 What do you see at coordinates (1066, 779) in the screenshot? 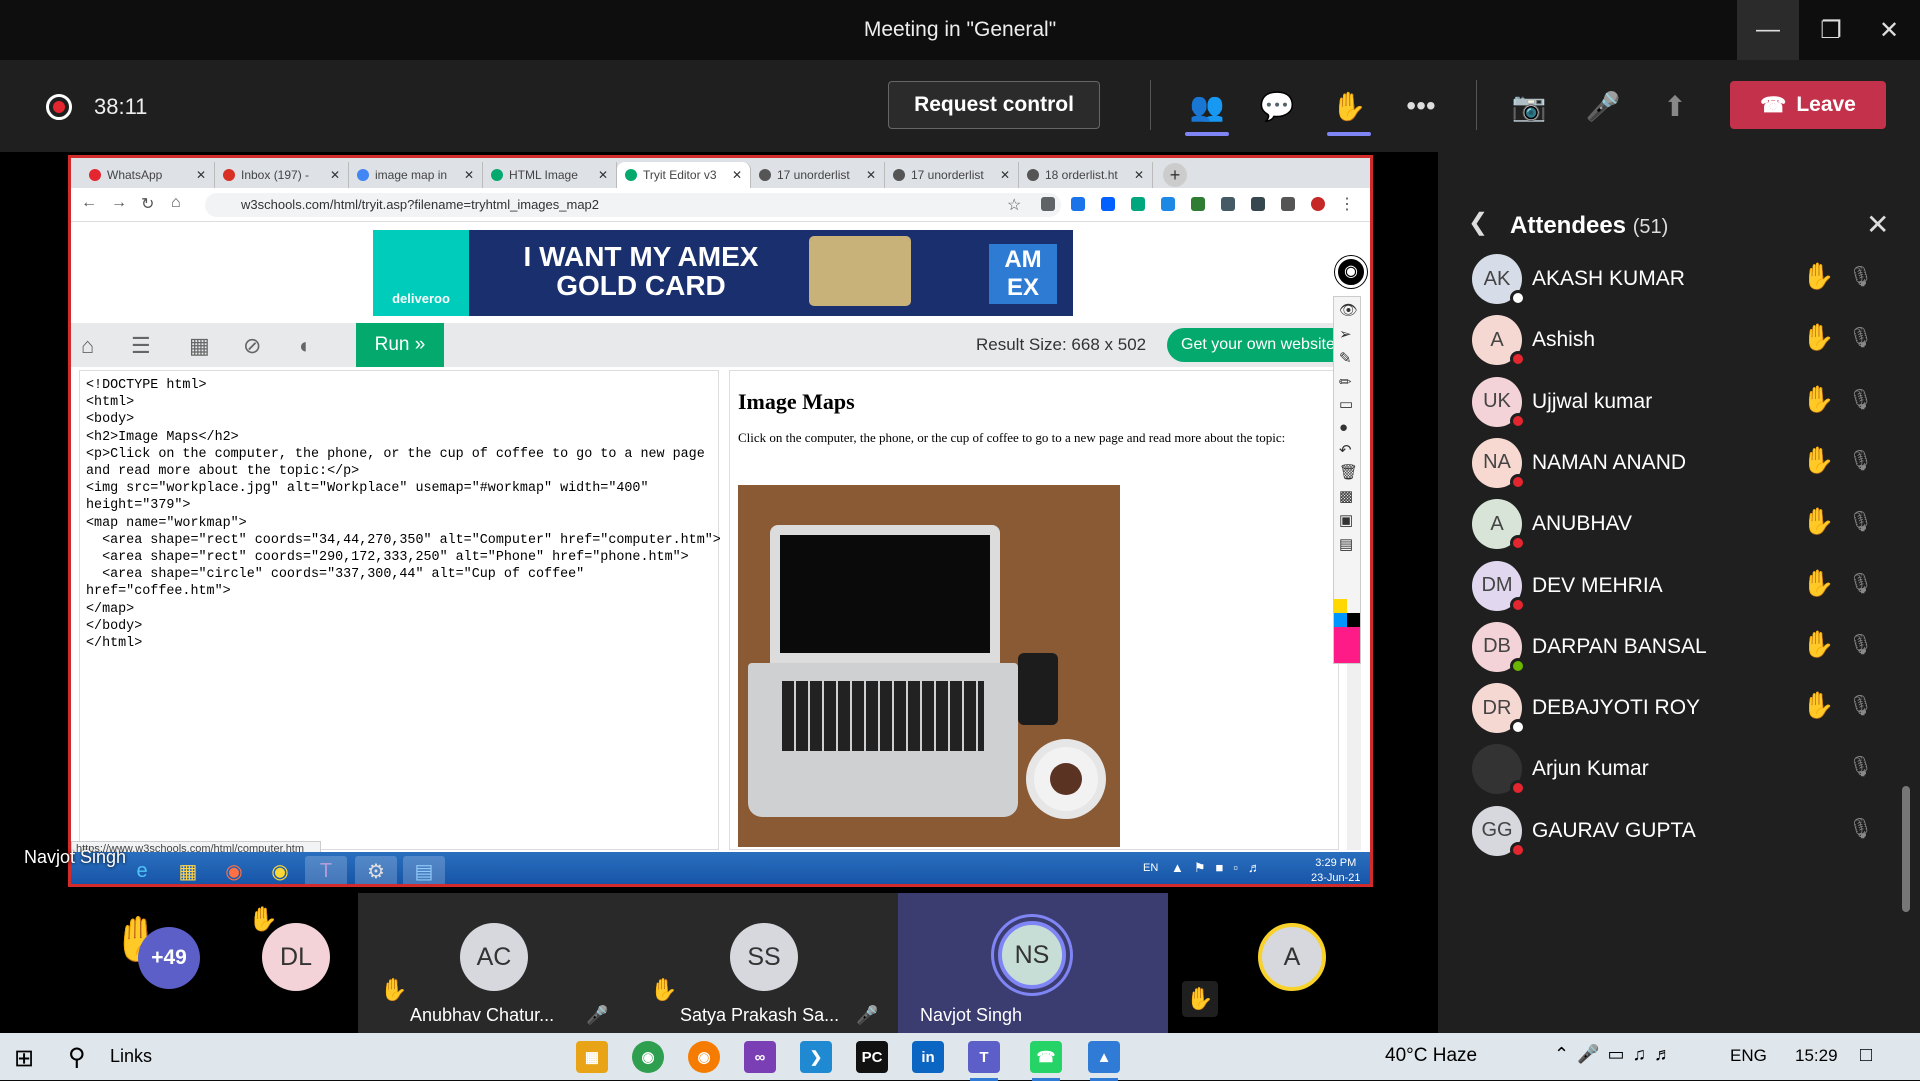
I see `coffee-cup-area` at bounding box center [1066, 779].